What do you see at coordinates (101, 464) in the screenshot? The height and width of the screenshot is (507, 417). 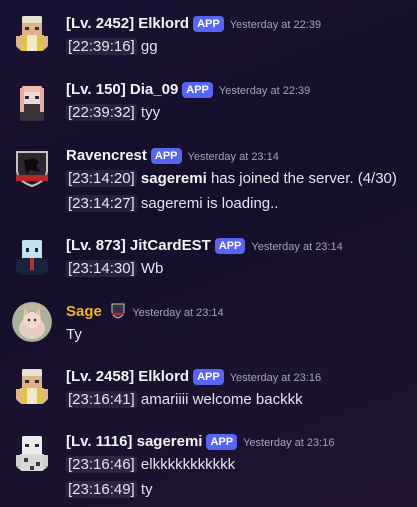 I see `message-timestamp: [23:16:46]` at bounding box center [101, 464].